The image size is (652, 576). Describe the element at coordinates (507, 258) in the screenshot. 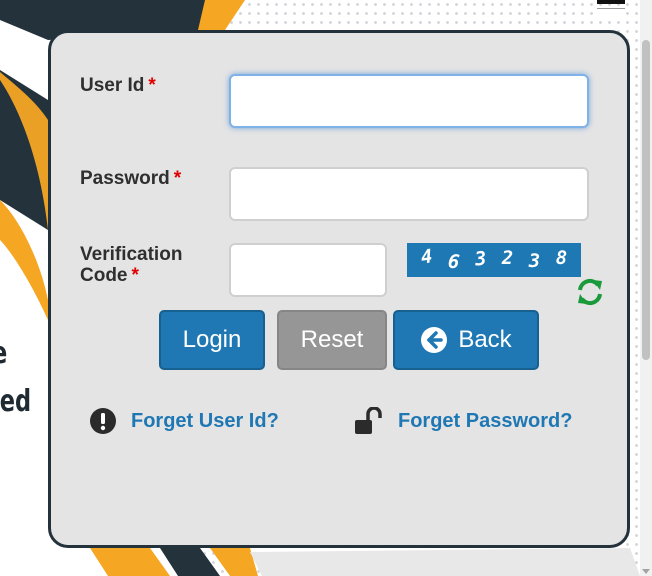

I see `captcha-char: 2` at that location.